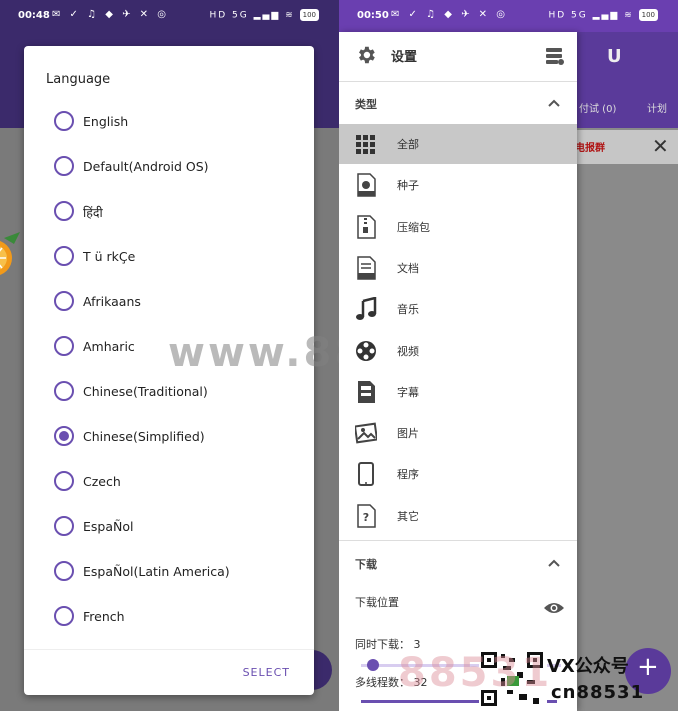 The image size is (678, 711). What do you see at coordinates (458, 540) in the screenshot?
I see `divider` at bounding box center [458, 540].